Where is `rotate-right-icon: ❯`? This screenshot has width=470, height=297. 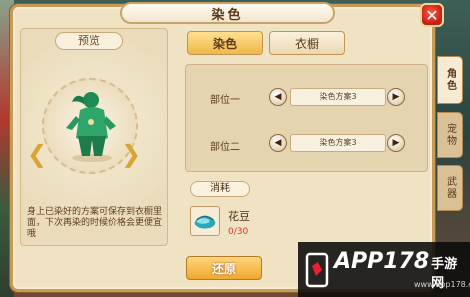 rotate-right-icon: ❯ is located at coordinates (131, 155).